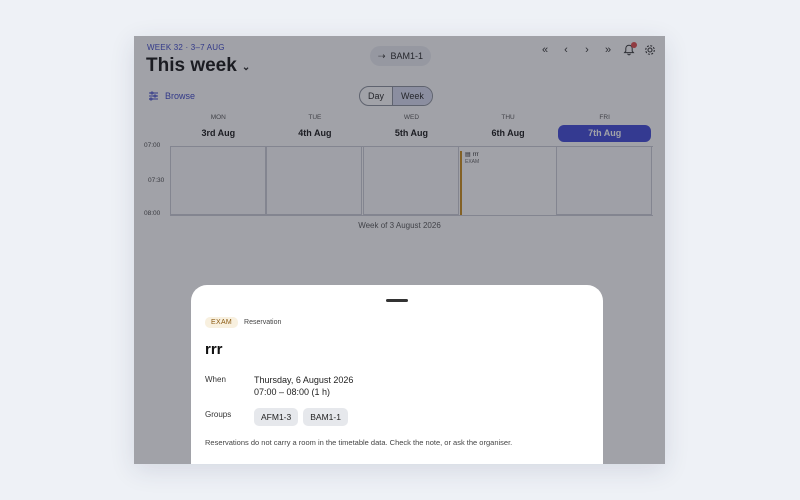 The image size is (800, 500). Describe the element at coordinates (243, 322) in the screenshot. I see `event-tag-row: EXAM Reservation` at that location.